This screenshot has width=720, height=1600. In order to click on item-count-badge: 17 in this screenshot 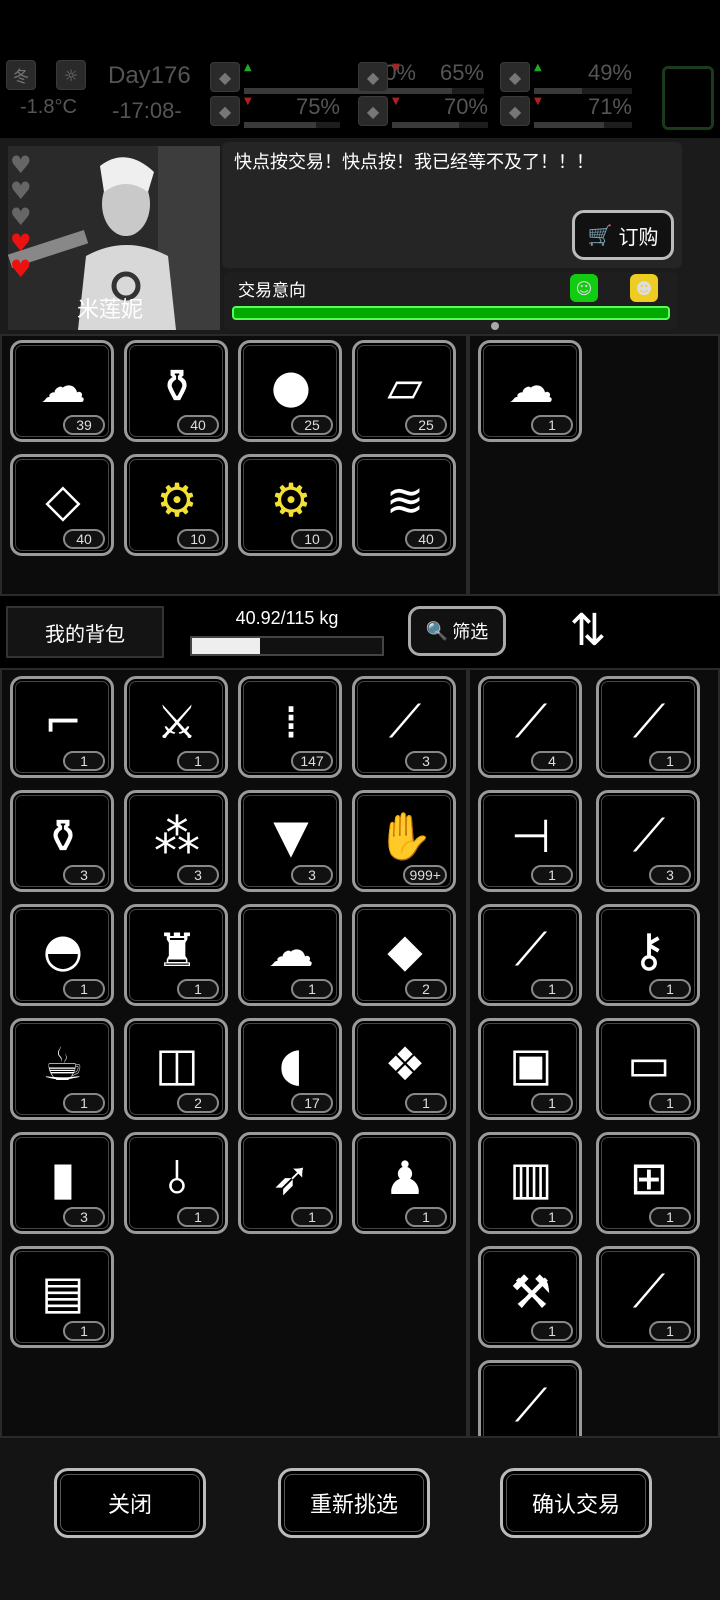, I will do `click(312, 1103)`.